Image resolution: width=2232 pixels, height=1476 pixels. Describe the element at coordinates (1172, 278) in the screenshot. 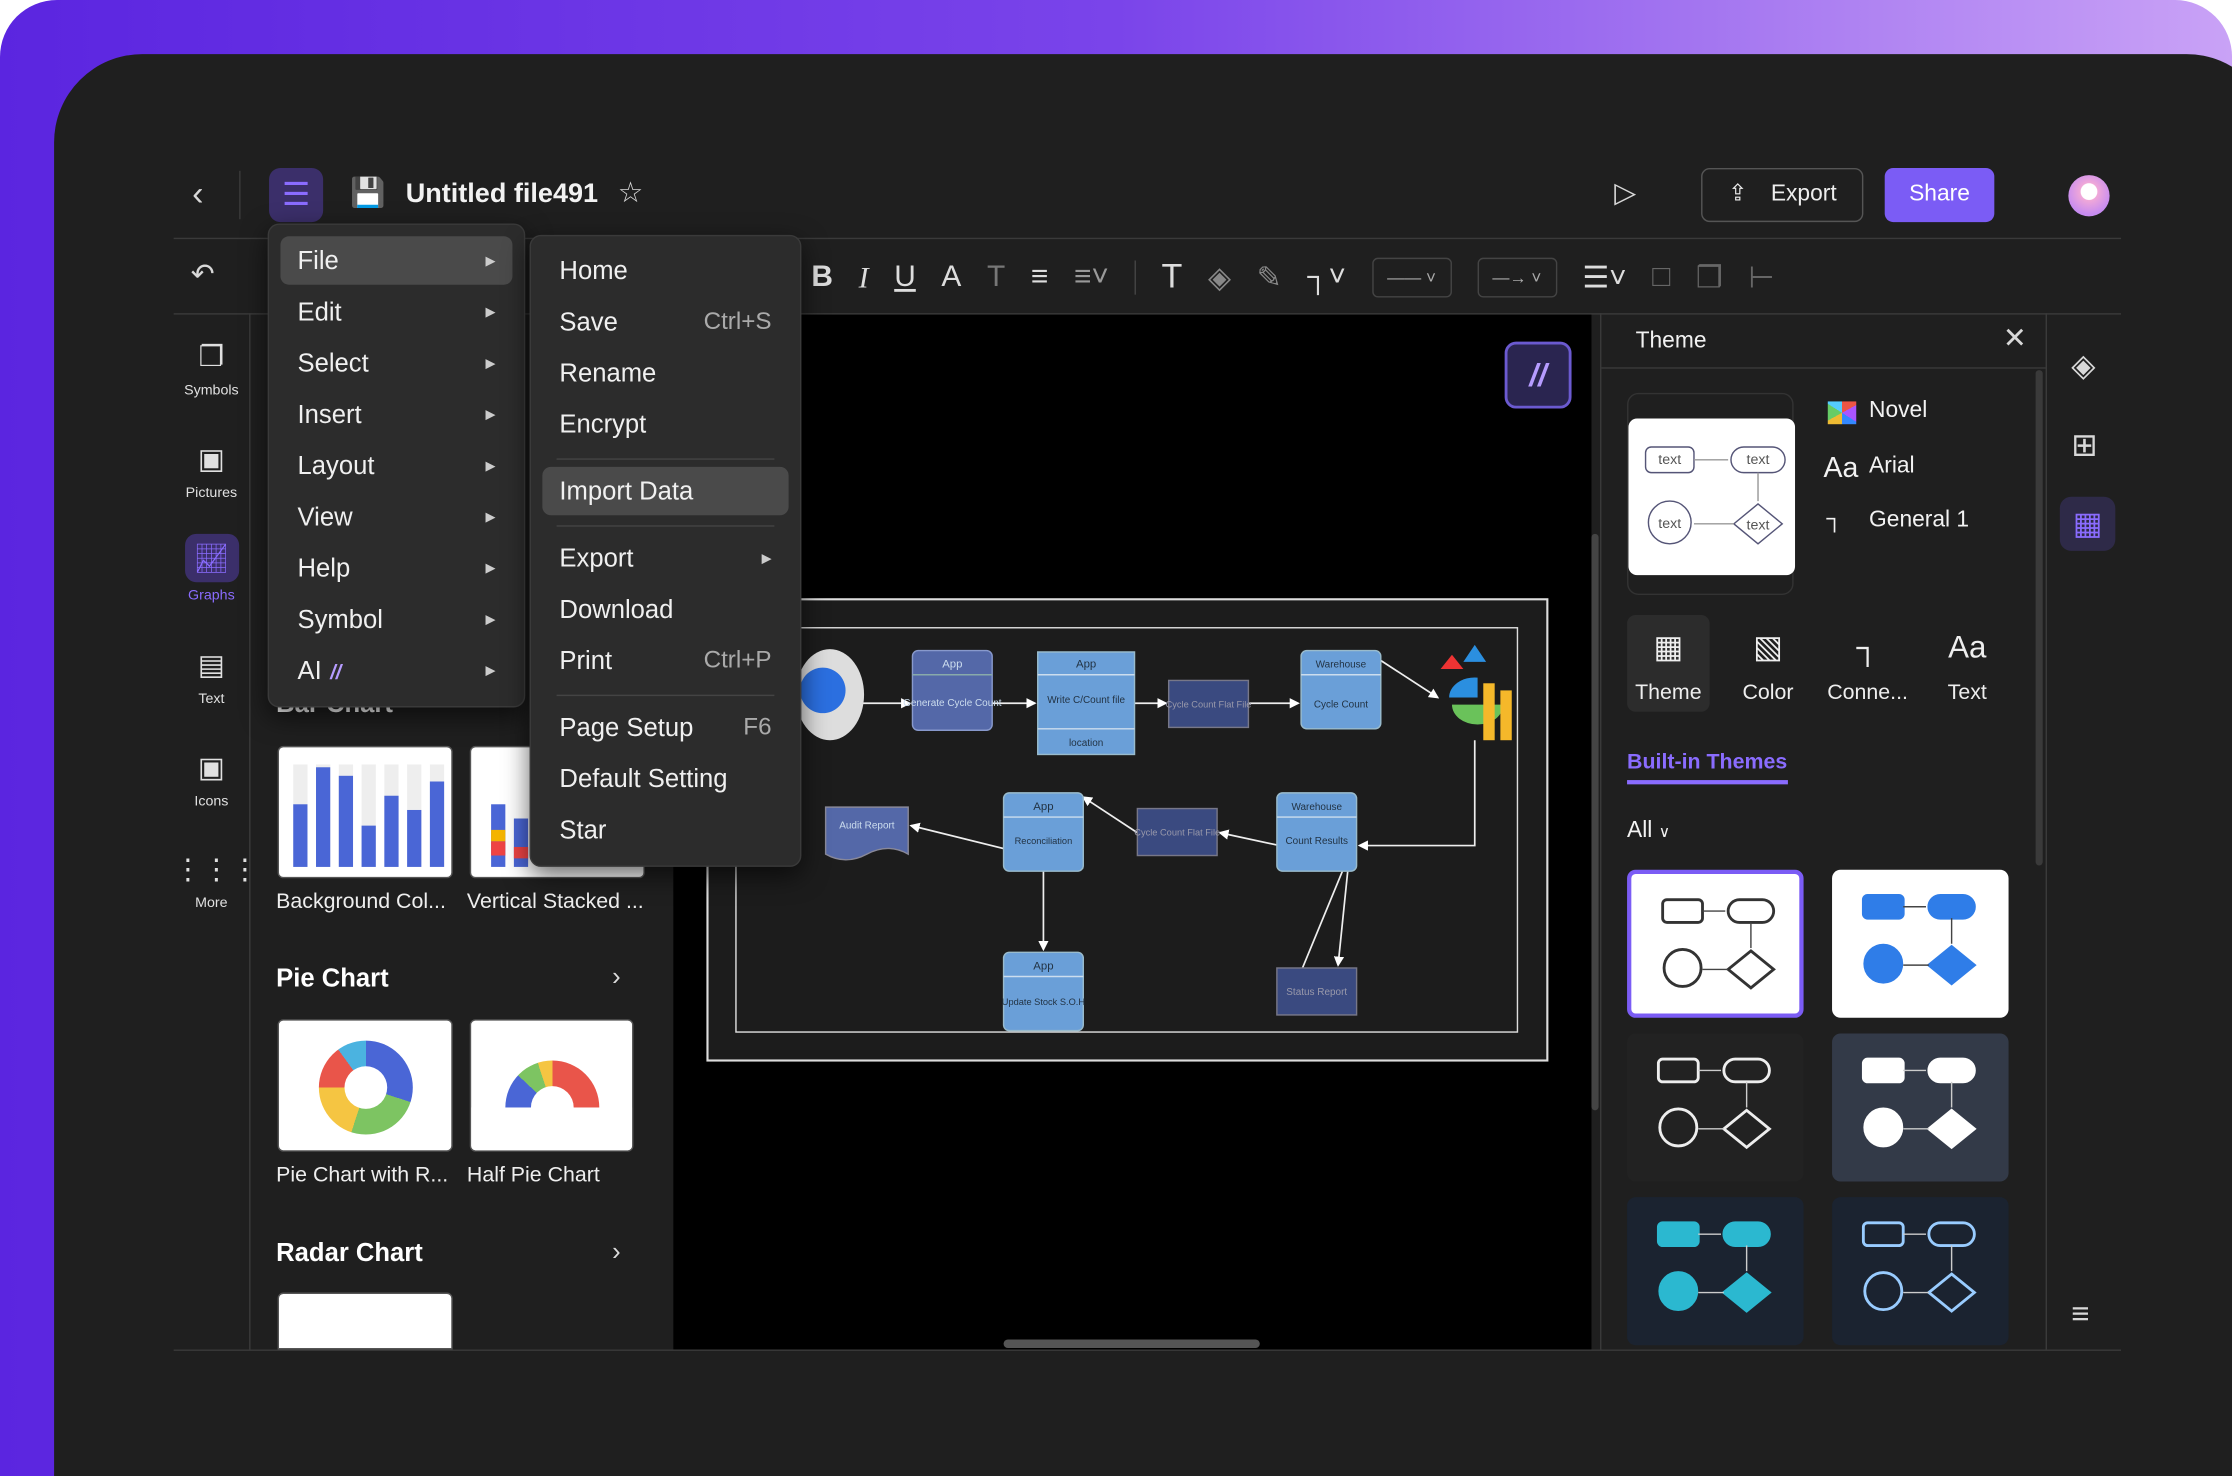

I see `text-icon: T` at that location.